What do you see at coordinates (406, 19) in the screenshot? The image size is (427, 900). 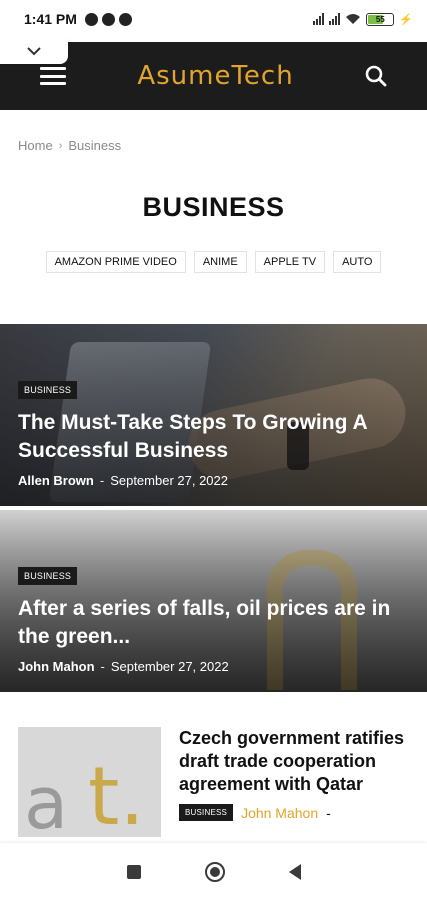 I see `charging-icon: ⚡` at bounding box center [406, 19].